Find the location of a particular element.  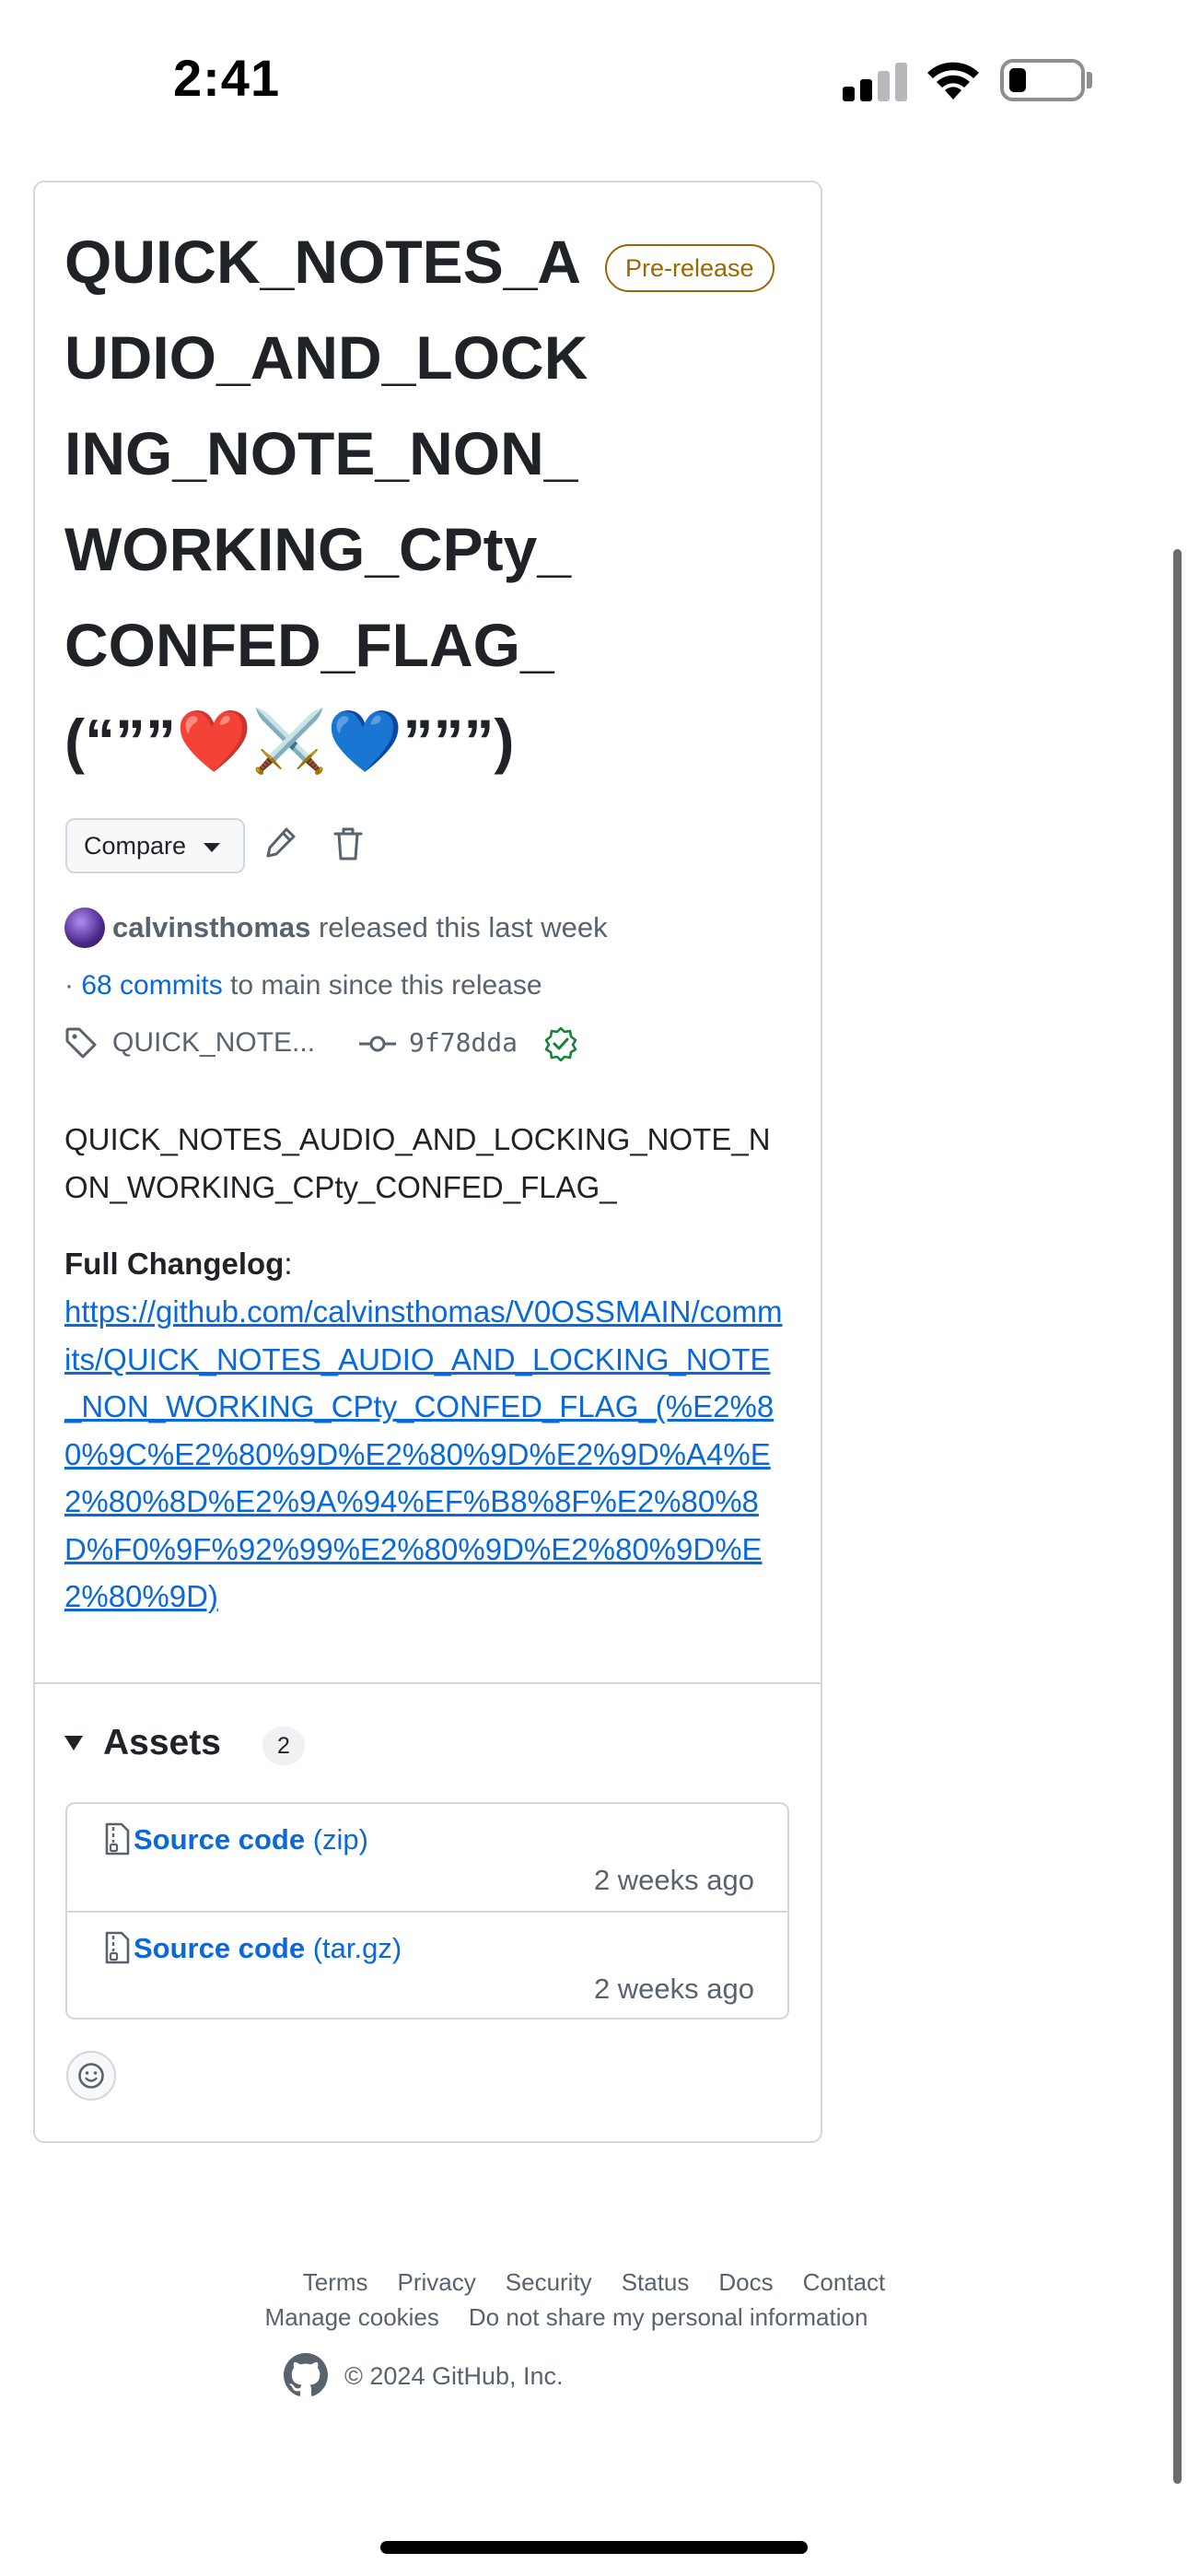

copyright-text: © 2024 GitHub, Inc. is located at coordinates (454, 2376).